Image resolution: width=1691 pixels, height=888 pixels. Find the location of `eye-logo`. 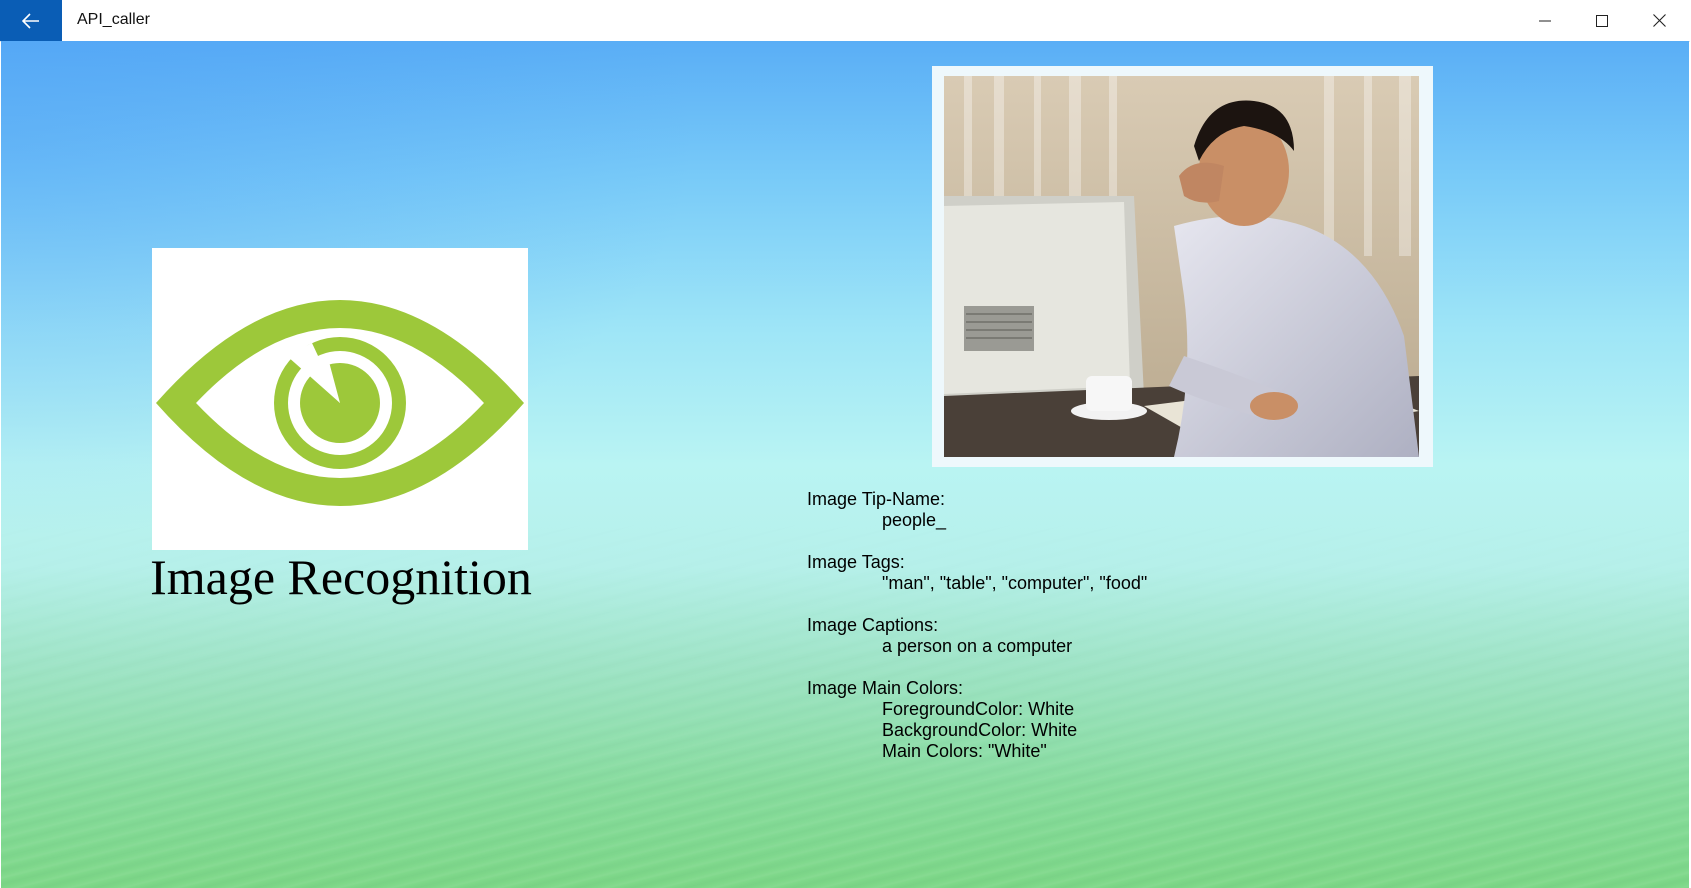

eye-logo is located at coordinates (340, 399).